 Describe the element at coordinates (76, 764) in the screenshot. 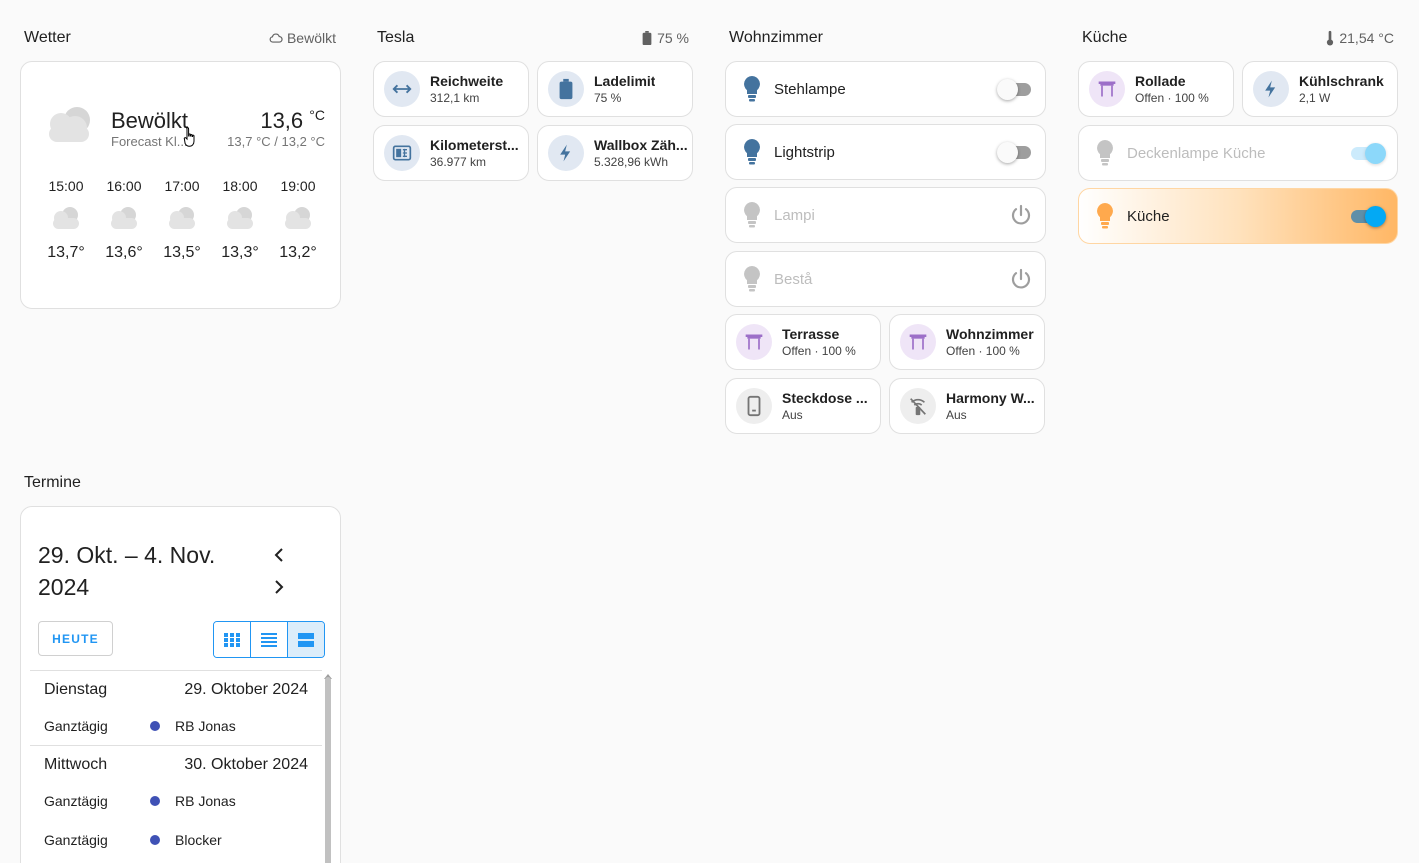

I see `day-weekday: Mittwoch` at that location.